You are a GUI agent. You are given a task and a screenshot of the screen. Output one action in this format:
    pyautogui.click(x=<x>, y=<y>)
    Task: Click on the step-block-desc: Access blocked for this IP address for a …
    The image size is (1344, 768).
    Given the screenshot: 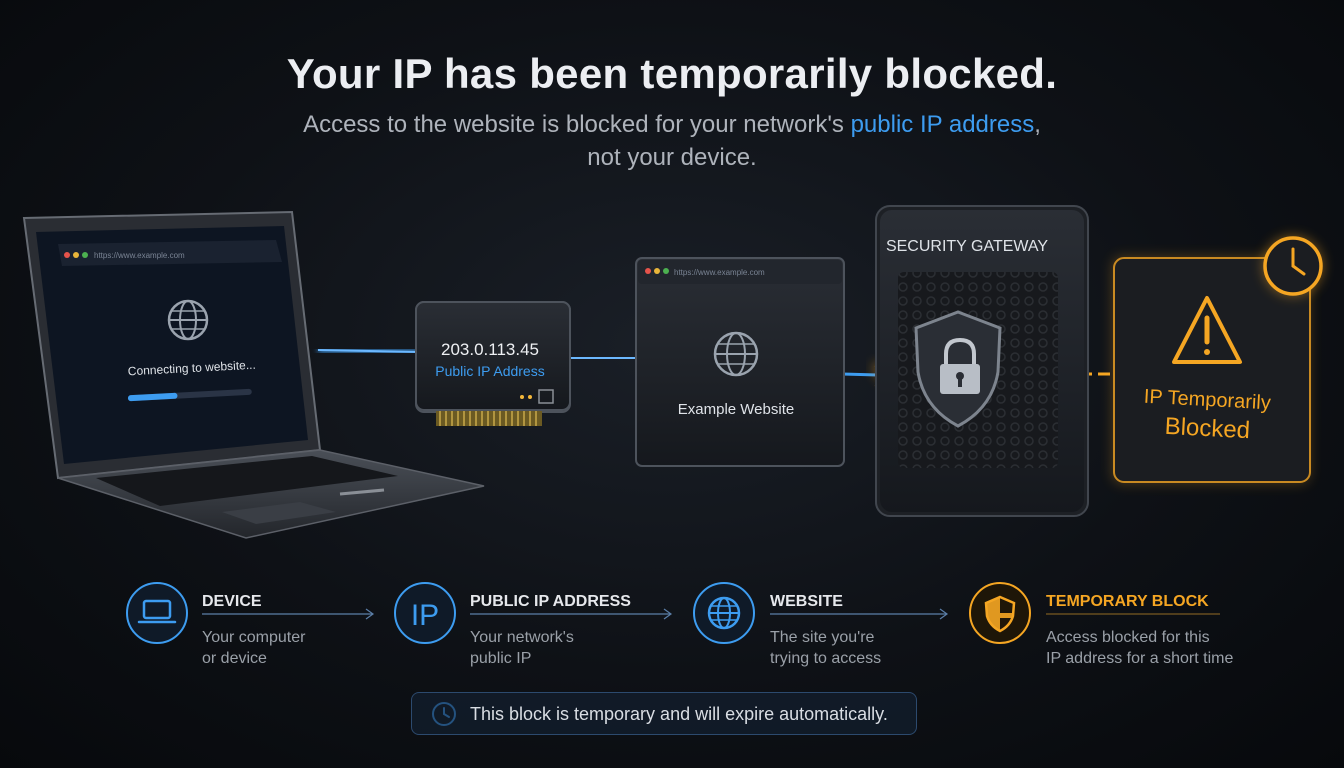 What is the action you would take?
    pyautogui.click(x=1139, y=648)
    